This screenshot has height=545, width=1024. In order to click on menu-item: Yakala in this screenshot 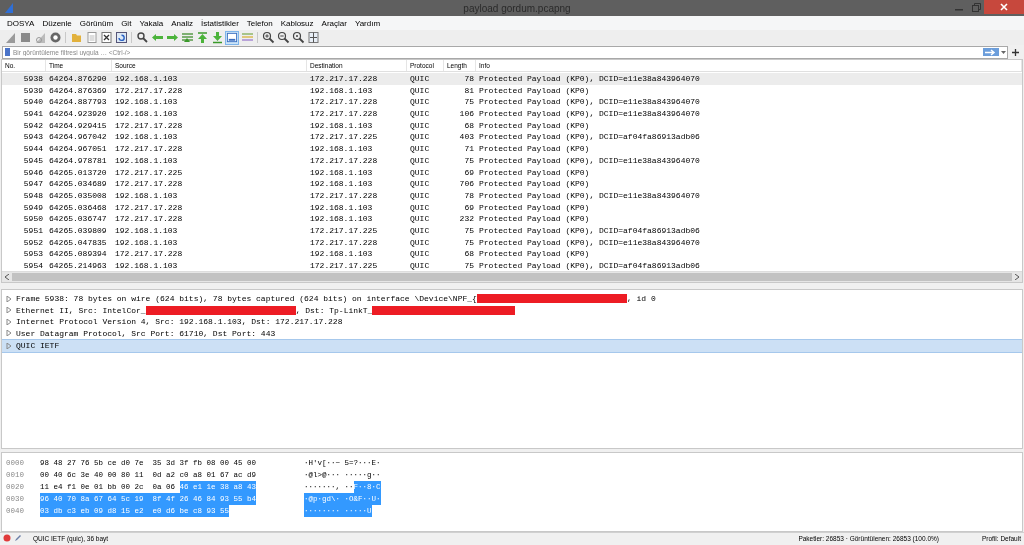, I will do `click(151, 23)`.